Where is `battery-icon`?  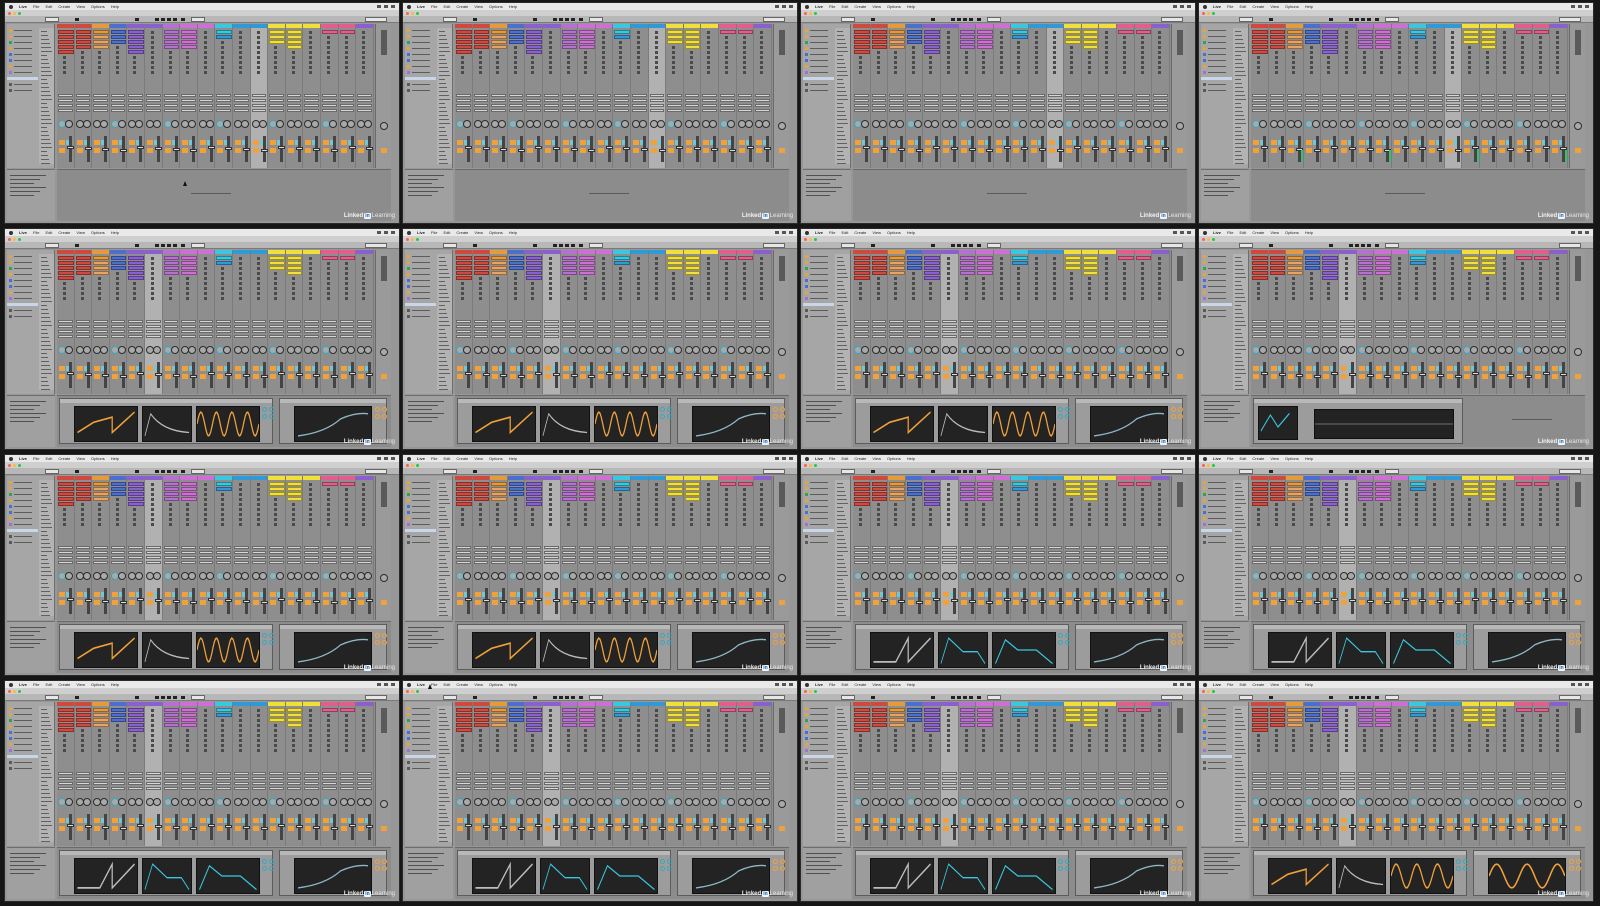
battery-icon is located at coordinates (784, 458).